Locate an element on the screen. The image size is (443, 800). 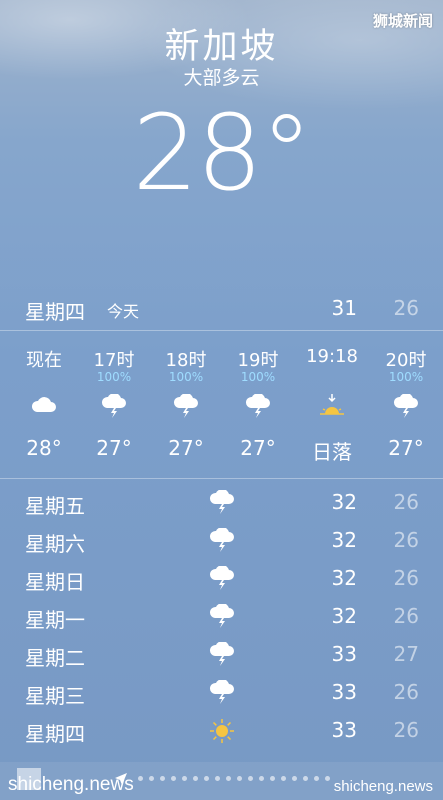
day-name: 星期五 is located at coordinates (55, 506).